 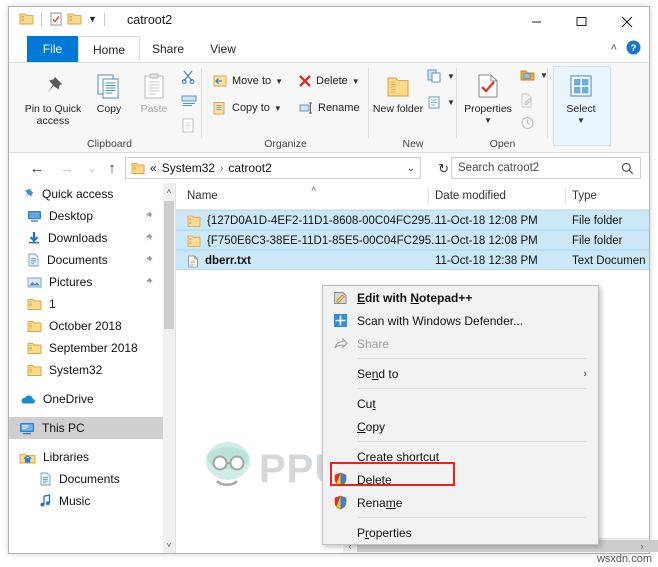 What do you see at coordinates (443, 169) in the screenshot?
I see `refresh-button: ↻` at bounding box center [443, 169].